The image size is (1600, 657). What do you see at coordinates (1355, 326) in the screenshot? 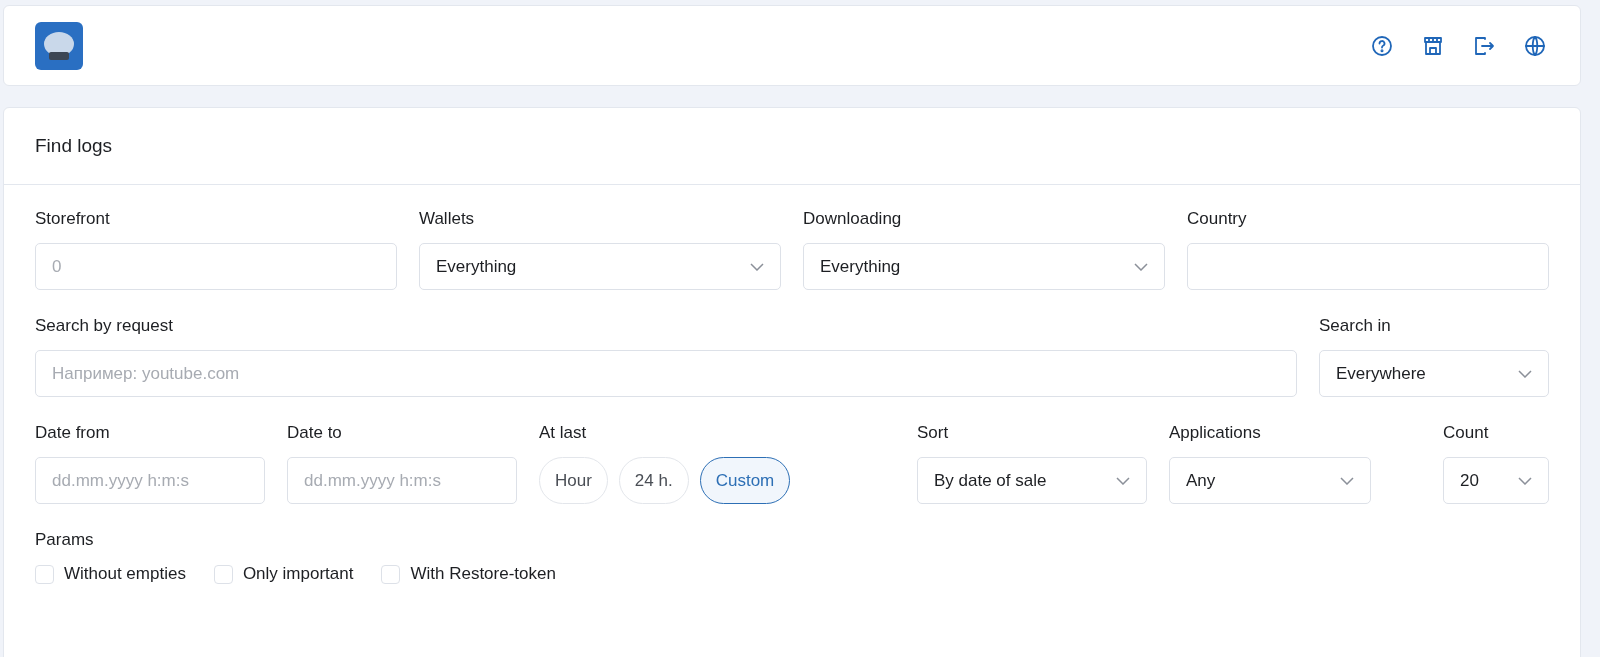
I see `field-label: Search in` at bounding box center [1355, 326].